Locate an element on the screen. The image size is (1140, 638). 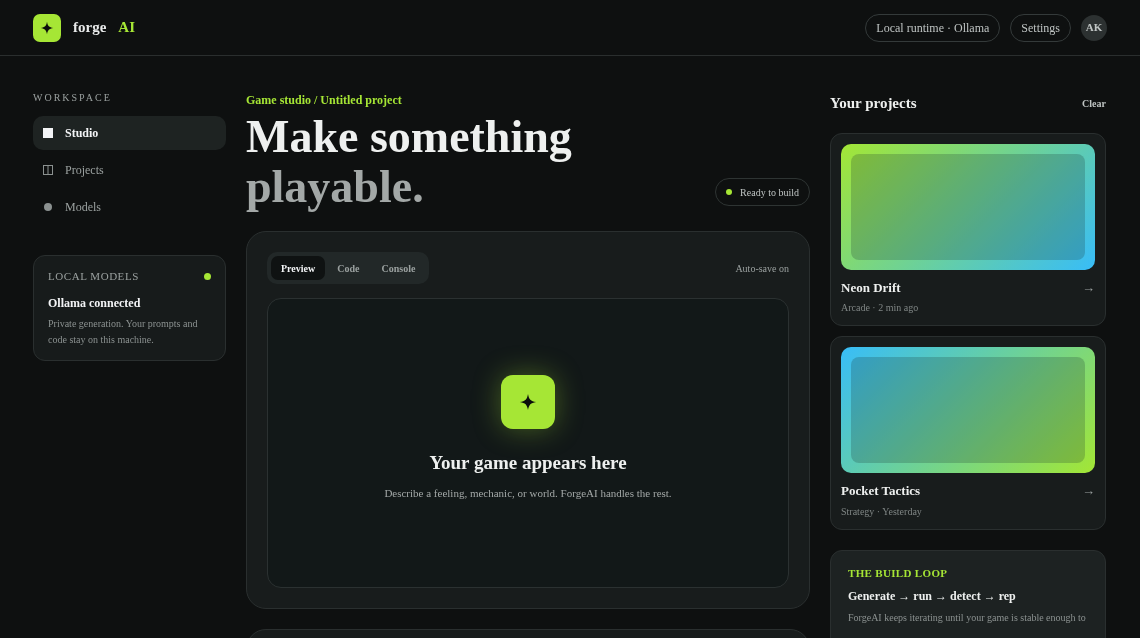
section-title: Your projects is located at coordinates (873, 103).